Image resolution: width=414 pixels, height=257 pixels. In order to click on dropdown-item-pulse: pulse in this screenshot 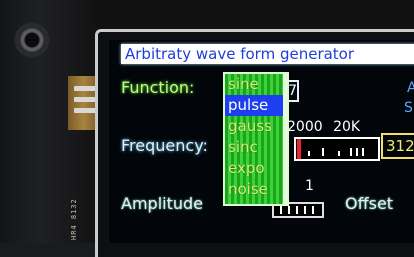, I will do `click(256, 105)`.